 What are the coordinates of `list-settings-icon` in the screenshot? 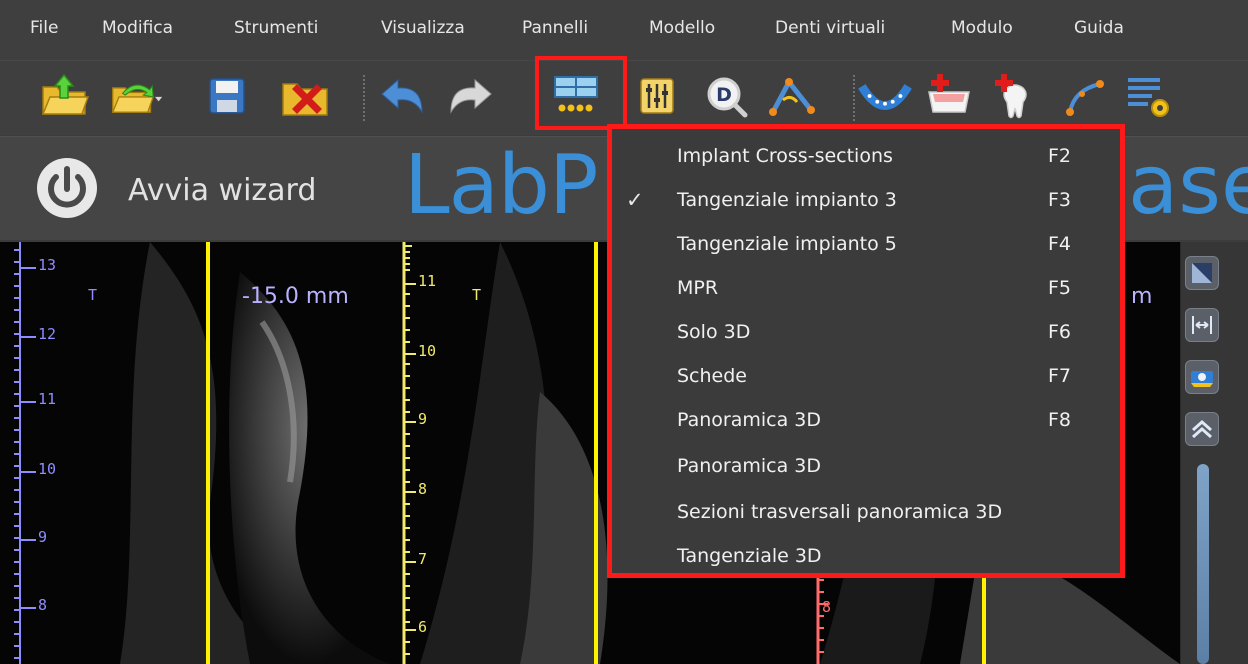 It's located at (1148, 96).